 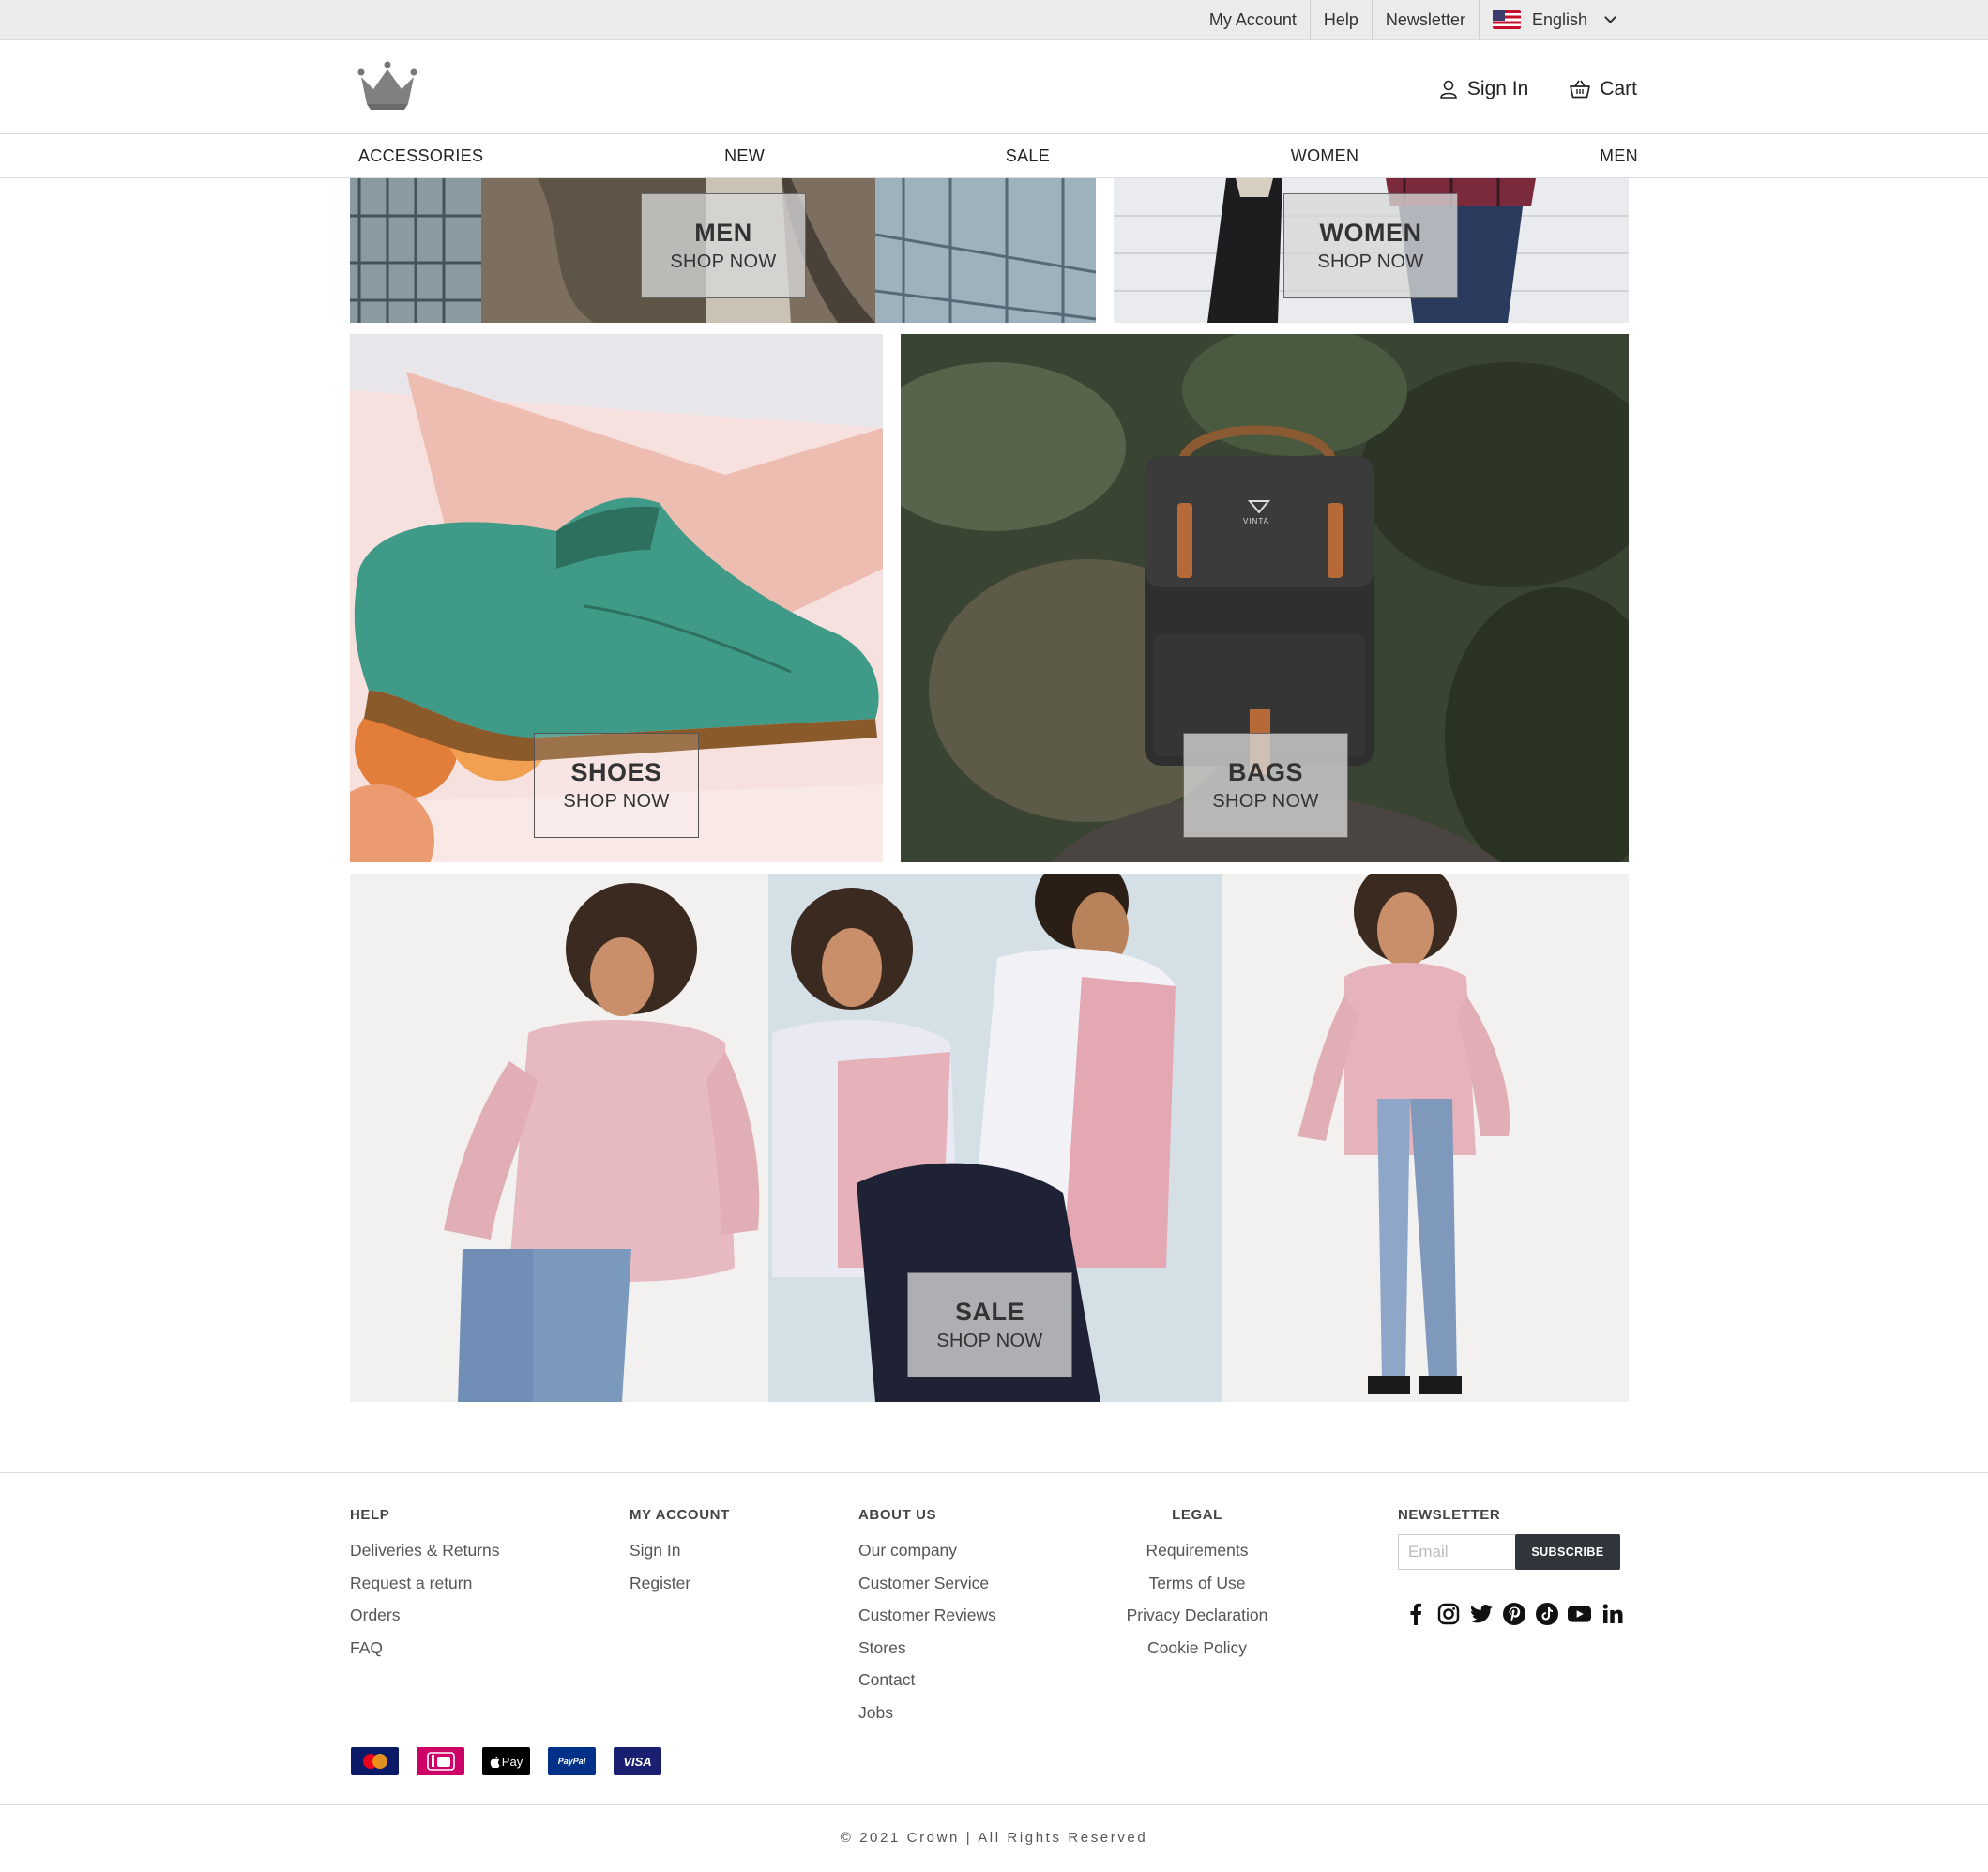 I want to click on youtube-icon, so click(x=1579, y=1613).